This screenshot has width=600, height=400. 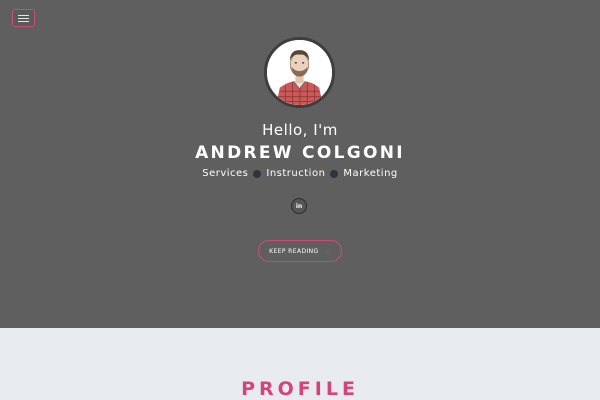 I want to click on menu-button, so click(x=23, y=18).